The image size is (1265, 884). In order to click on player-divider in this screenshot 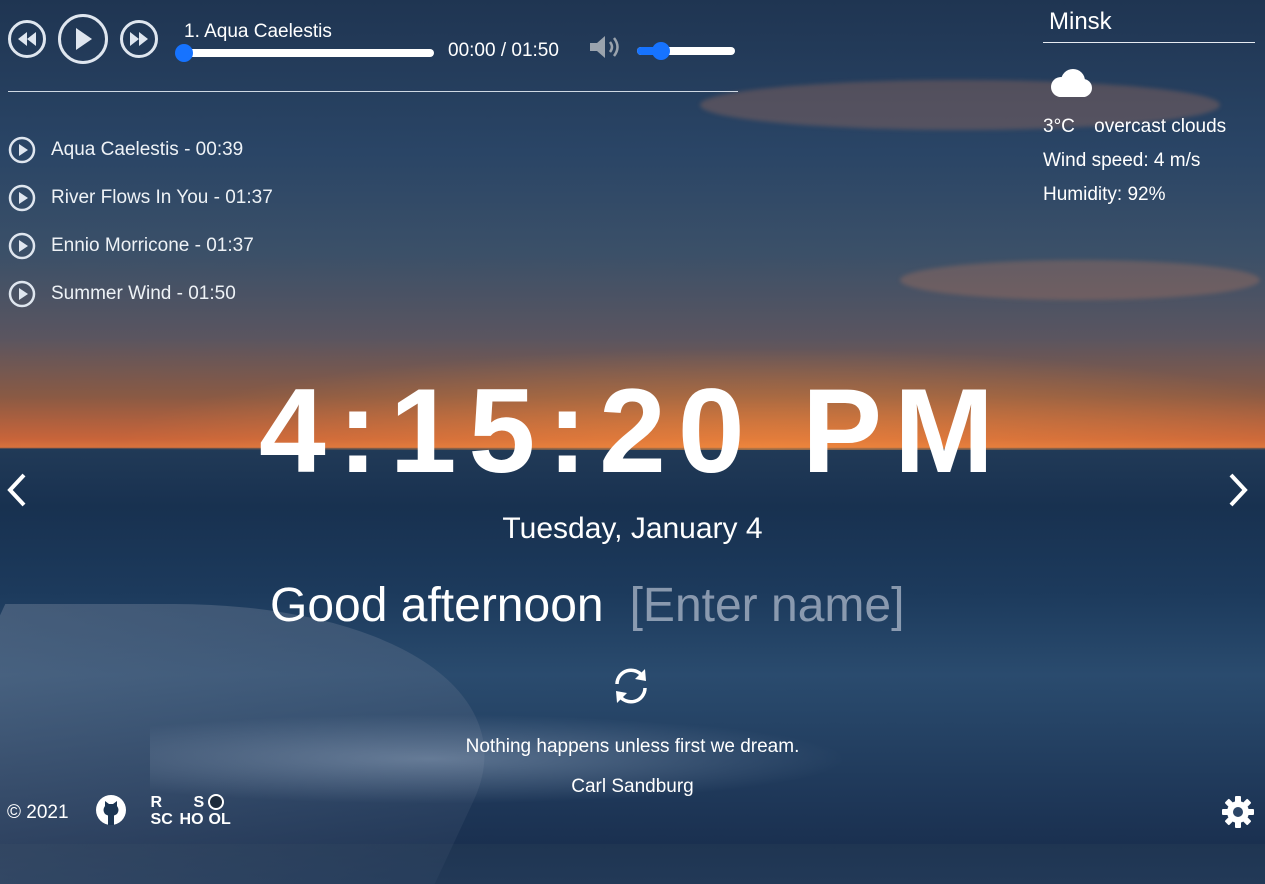, I will do `click(373, 91)`.